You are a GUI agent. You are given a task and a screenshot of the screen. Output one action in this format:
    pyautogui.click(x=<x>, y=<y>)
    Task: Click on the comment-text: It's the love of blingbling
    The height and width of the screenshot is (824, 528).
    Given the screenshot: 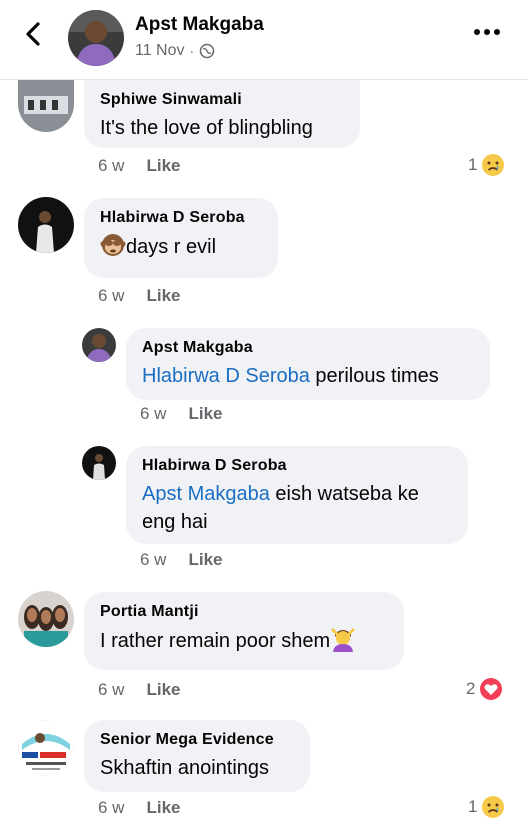 What is the action you would take?
    pyautogui.click(x=206, y=128)
    